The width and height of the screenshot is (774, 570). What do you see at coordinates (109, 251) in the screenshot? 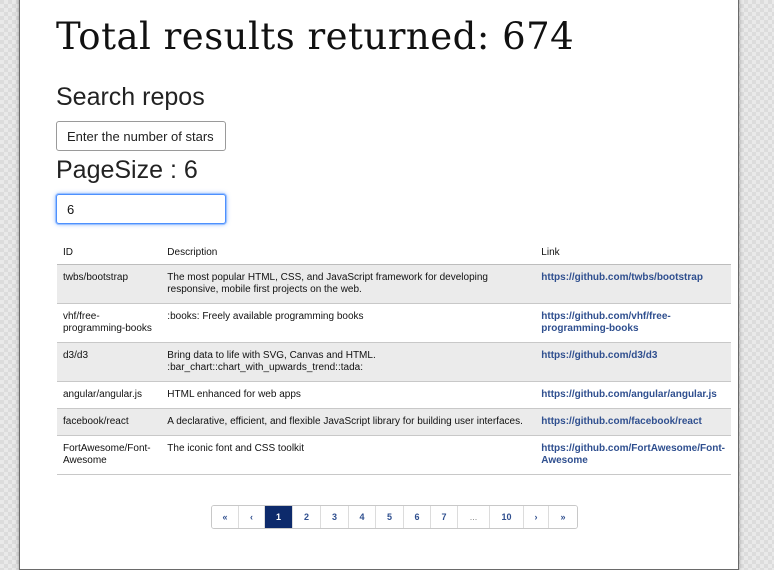
I see `column-header-id: ID` at bounding box center [109, 251].